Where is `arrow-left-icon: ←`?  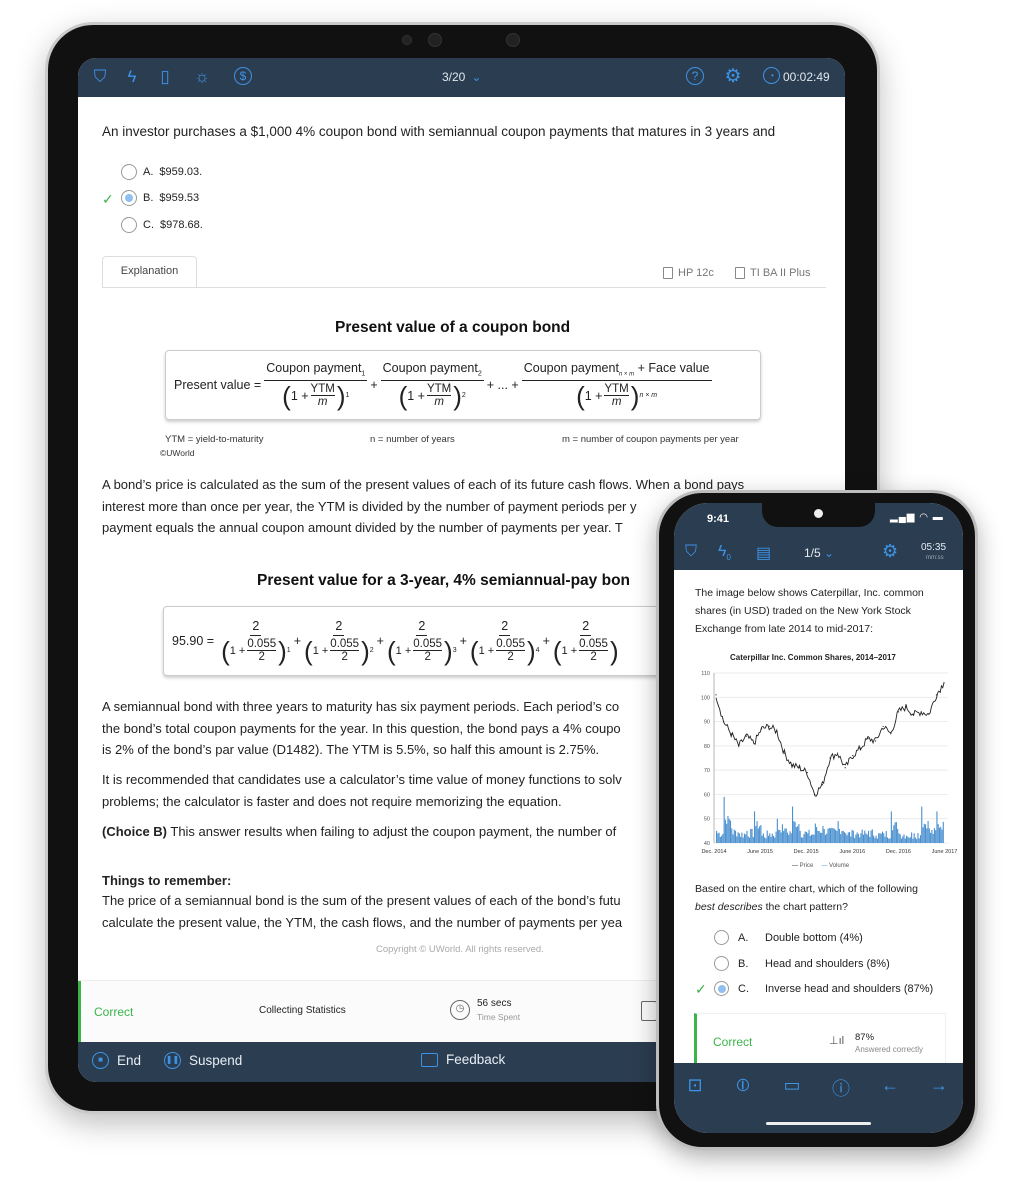 arrow-left-icon: ← is located at coordinates (890, 1085).